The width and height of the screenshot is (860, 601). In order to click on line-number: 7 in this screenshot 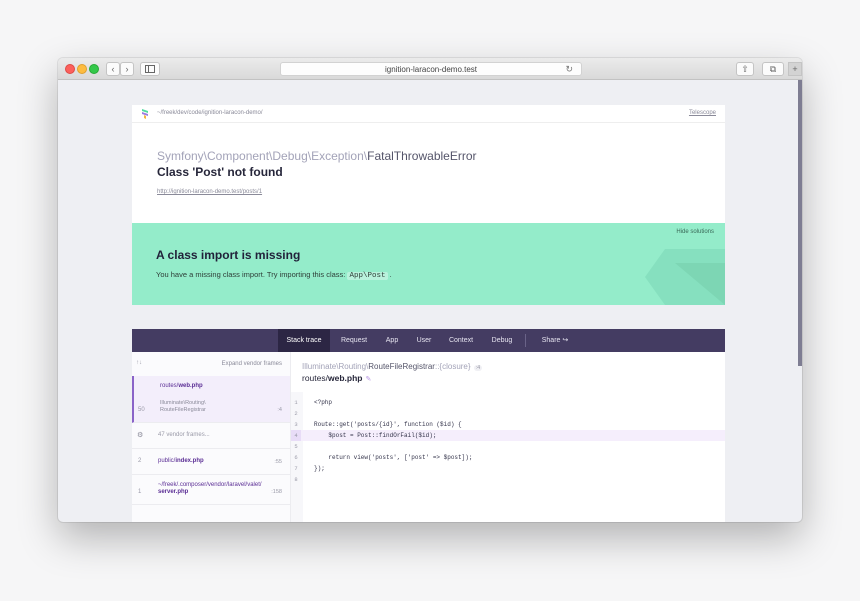, I will do `click(296, 468)`.